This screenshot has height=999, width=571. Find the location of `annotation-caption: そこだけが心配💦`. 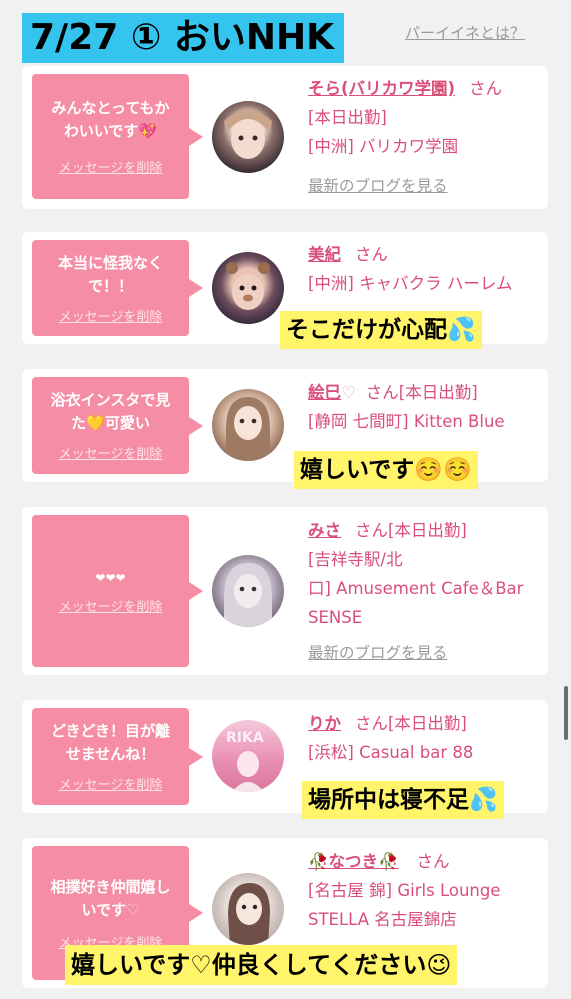

annotation-caption: そこだけが心配💦 is located at coordinates (381, 330).